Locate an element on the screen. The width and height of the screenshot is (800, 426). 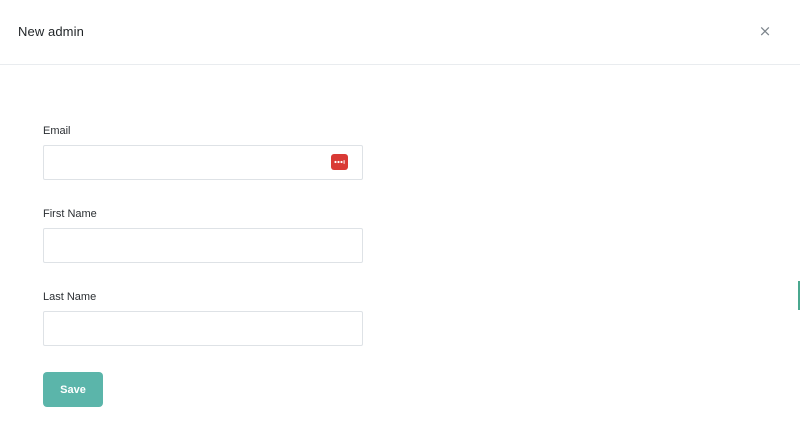
password-manager-icon is located at coordinates (339, 162).